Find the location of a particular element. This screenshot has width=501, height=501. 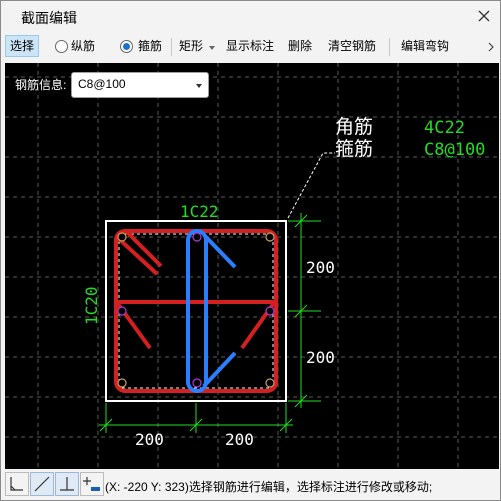

ortho-icon is located at coordinates (16, 484).